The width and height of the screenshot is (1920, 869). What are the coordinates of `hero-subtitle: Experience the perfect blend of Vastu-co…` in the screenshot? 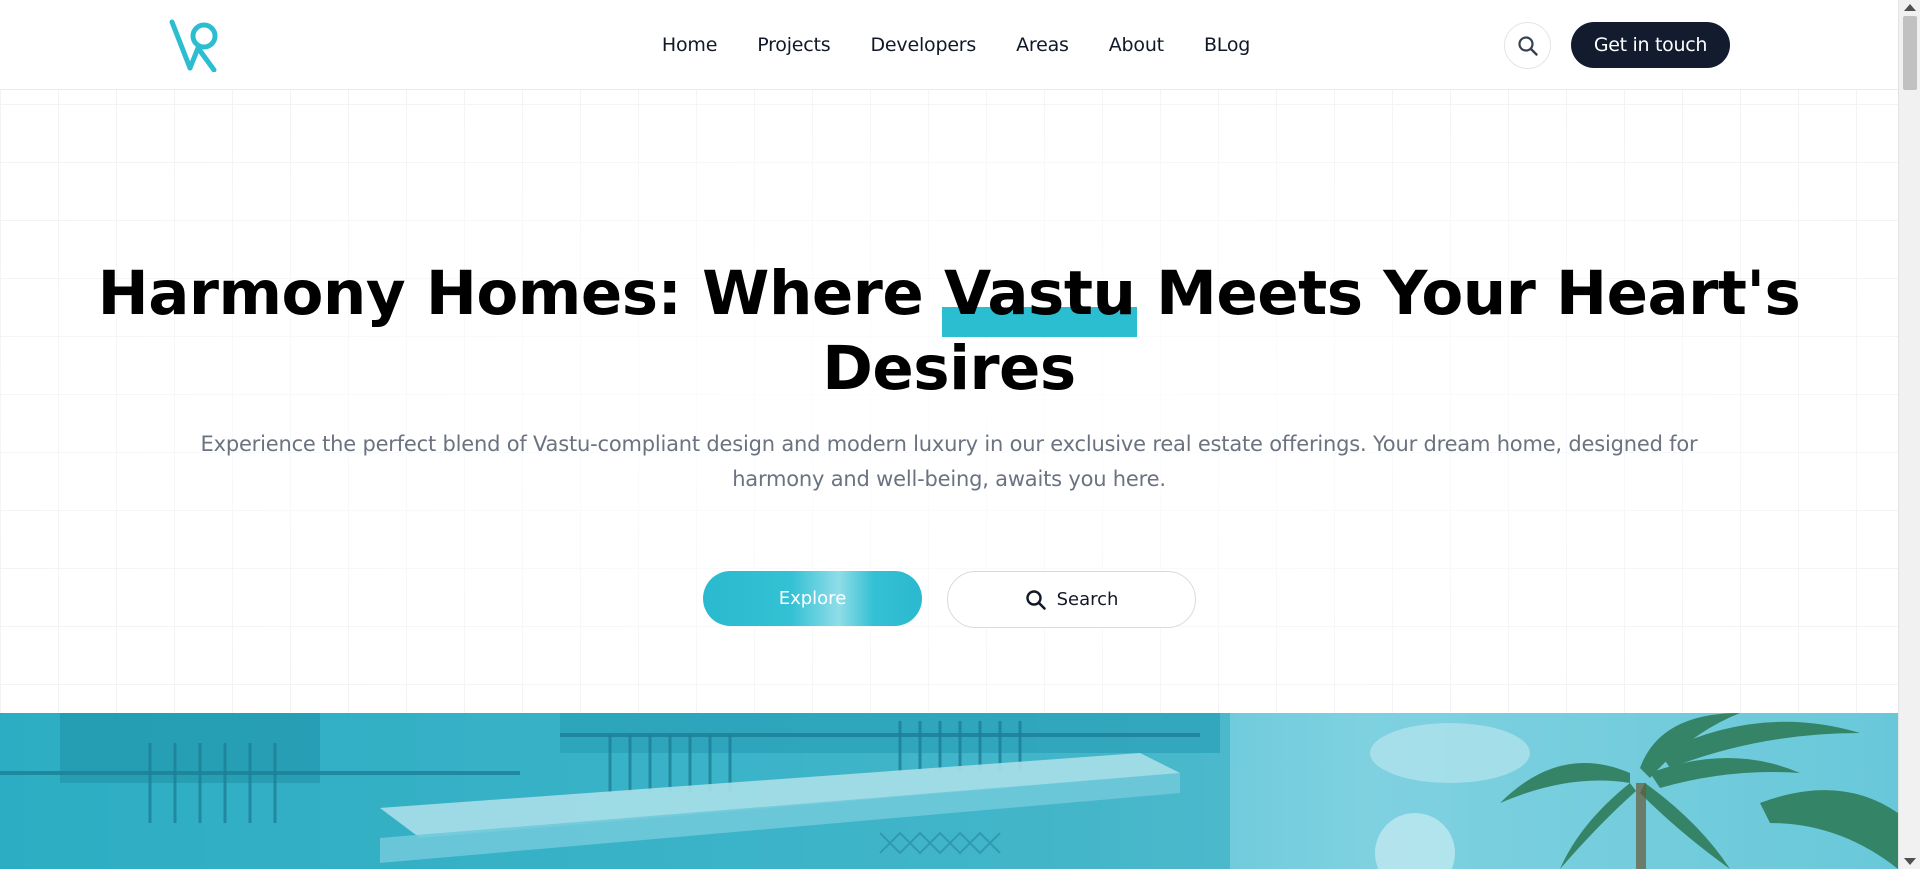 It's located at (949, 461).